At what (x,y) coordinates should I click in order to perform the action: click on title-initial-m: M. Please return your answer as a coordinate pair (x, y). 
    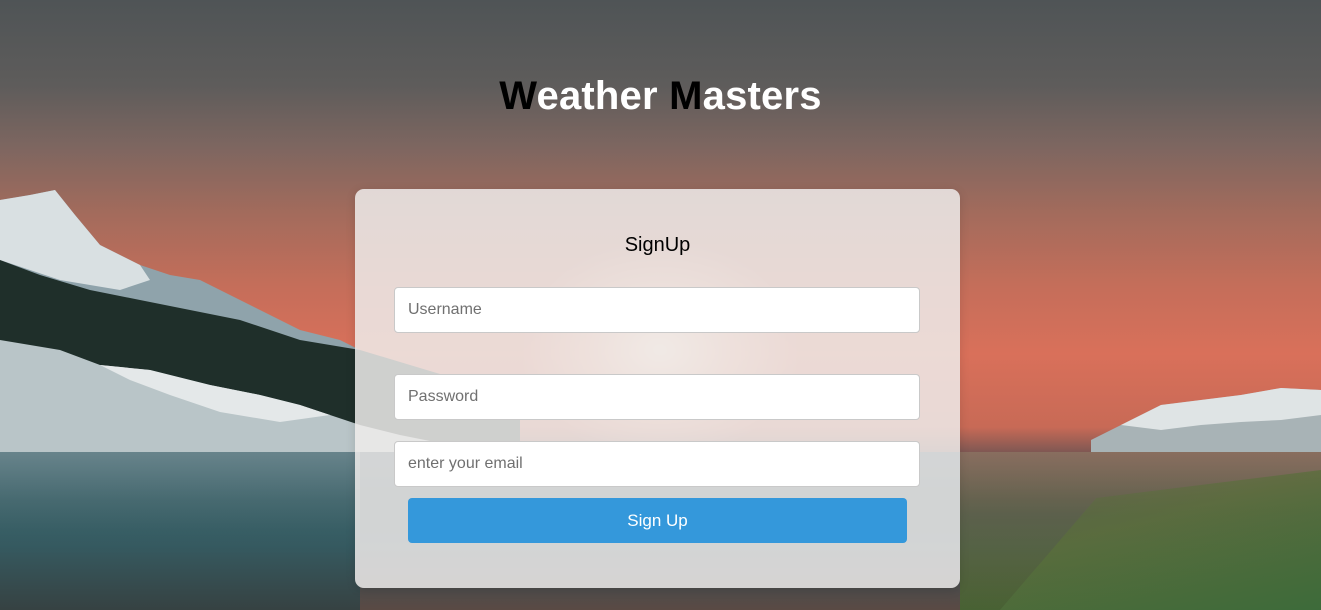
    Looking at the image, I should click on (686, 96).